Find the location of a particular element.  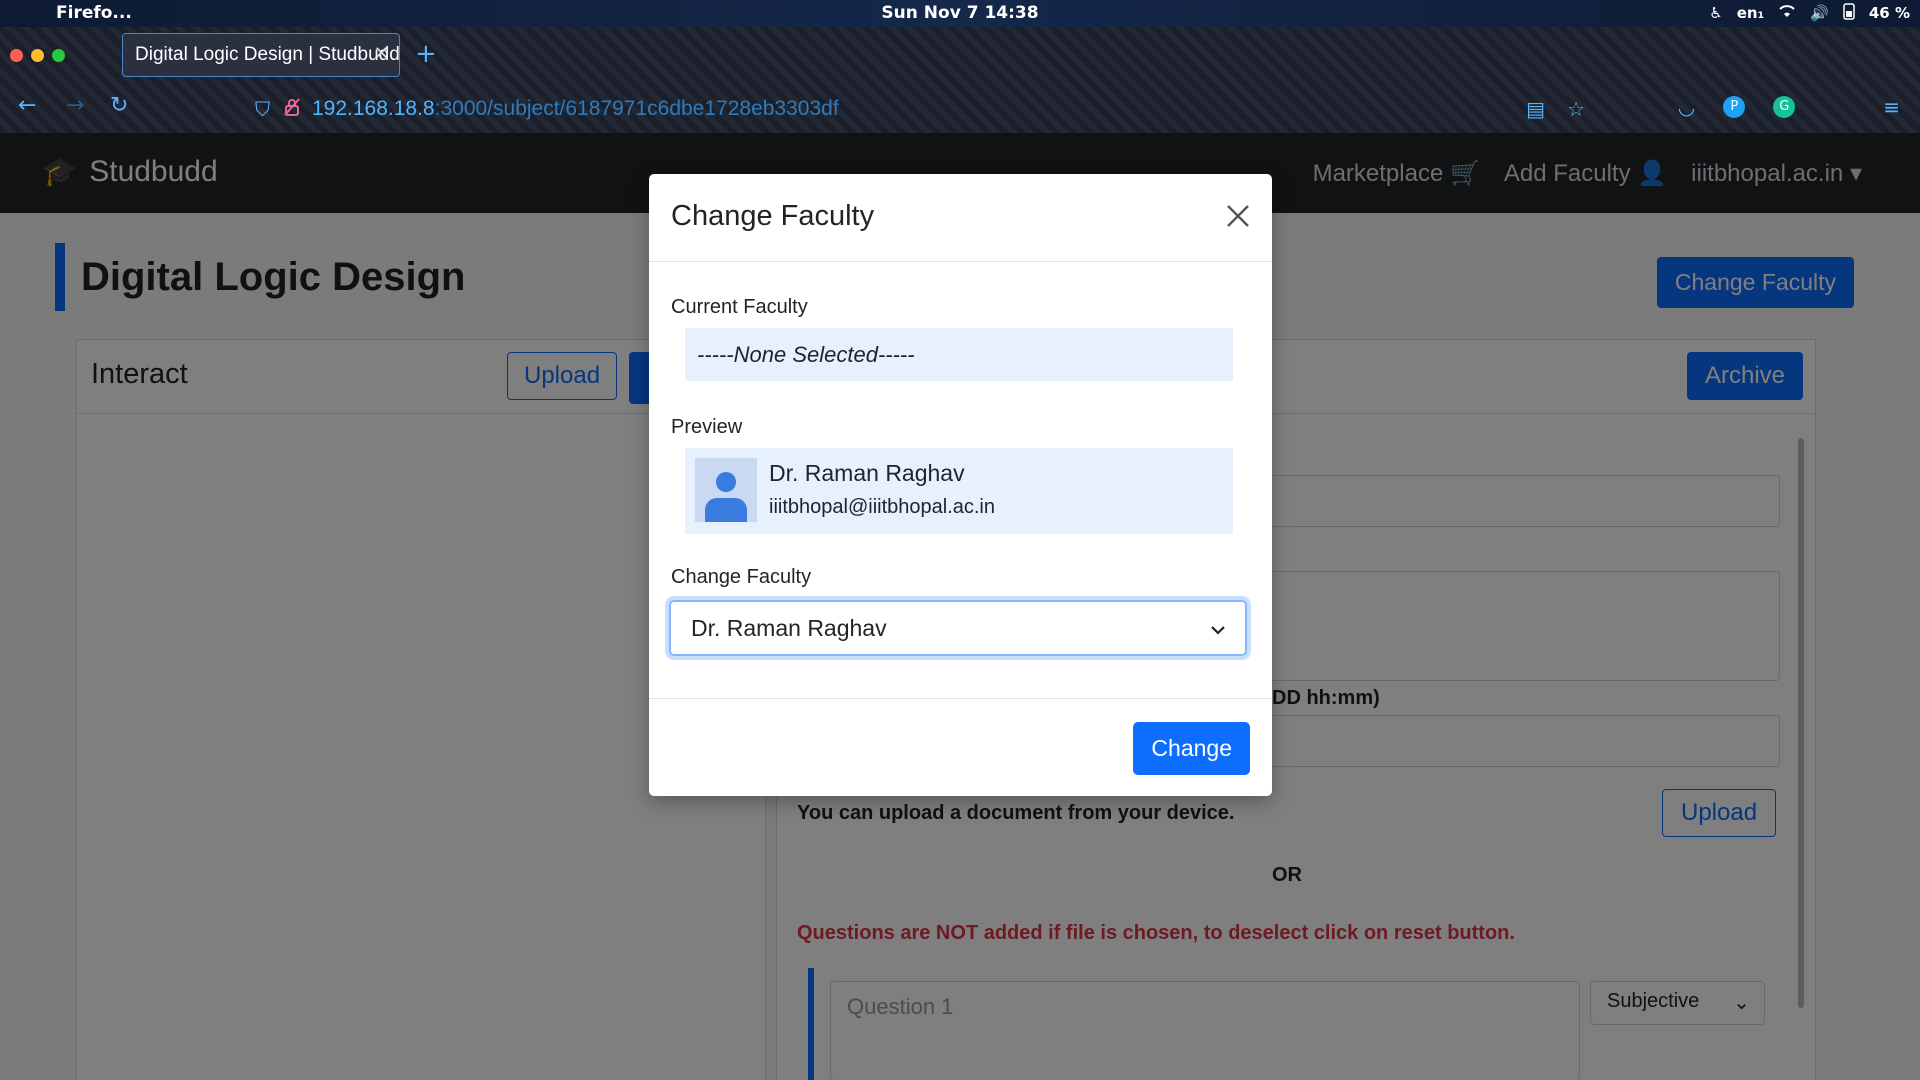

browser-tab-active: Digital Logic Design | Studbudd ✕ is located at coordinates (261, 55).